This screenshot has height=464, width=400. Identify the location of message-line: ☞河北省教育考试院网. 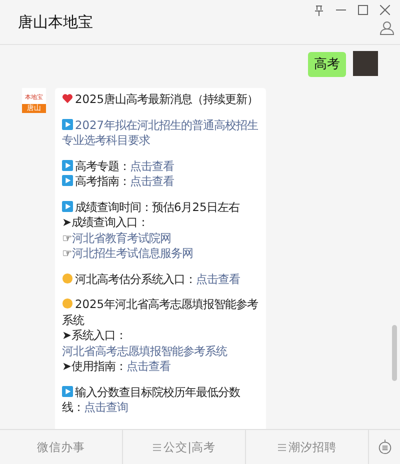
(117, 238).